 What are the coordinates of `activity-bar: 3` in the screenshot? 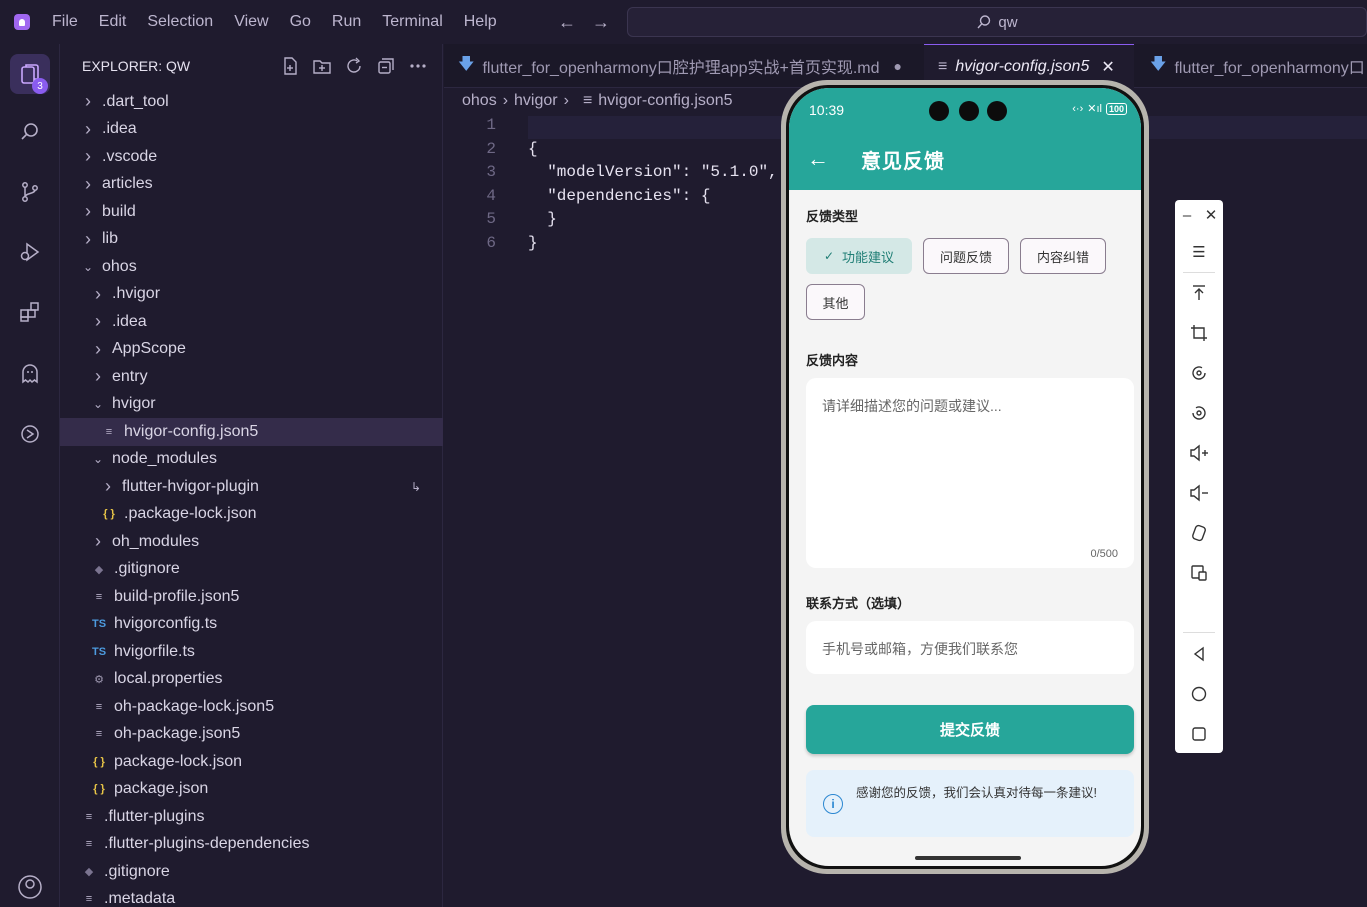 It's located at (30, 475).